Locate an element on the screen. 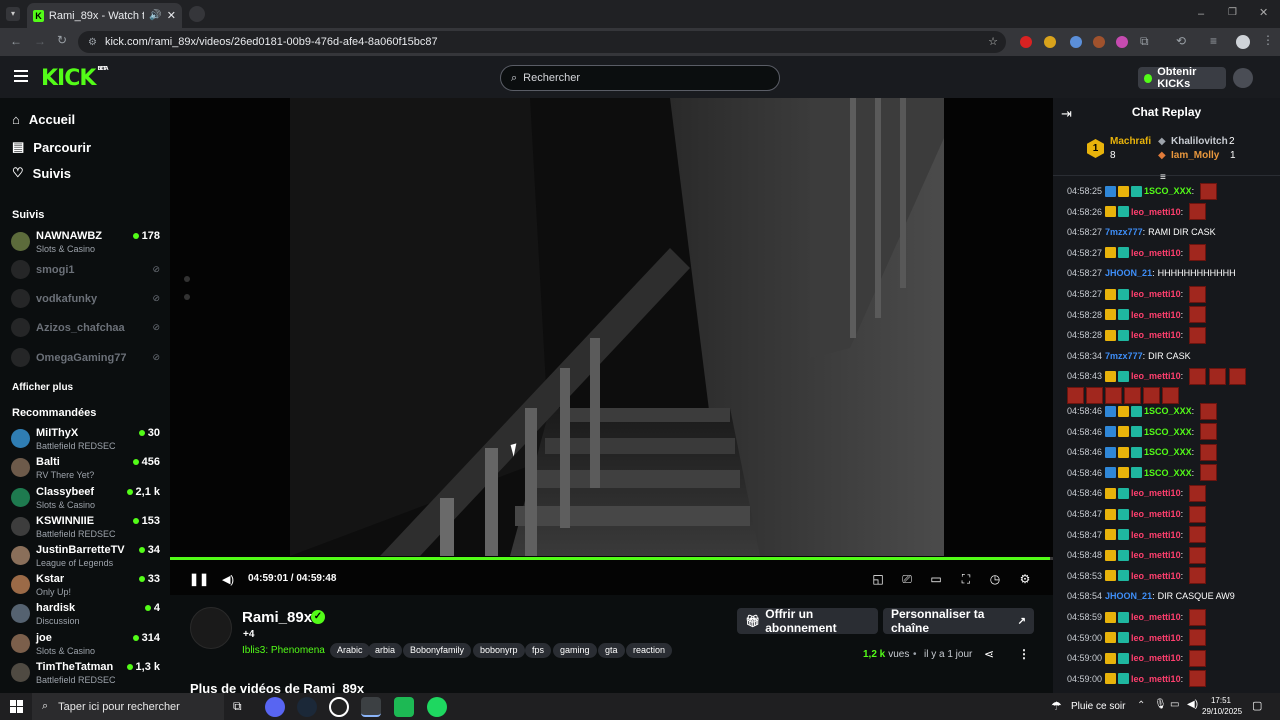 The width and height of the screenshot is (1280, 720). share-icon: ⋖ is located at coordinates (989, 654).